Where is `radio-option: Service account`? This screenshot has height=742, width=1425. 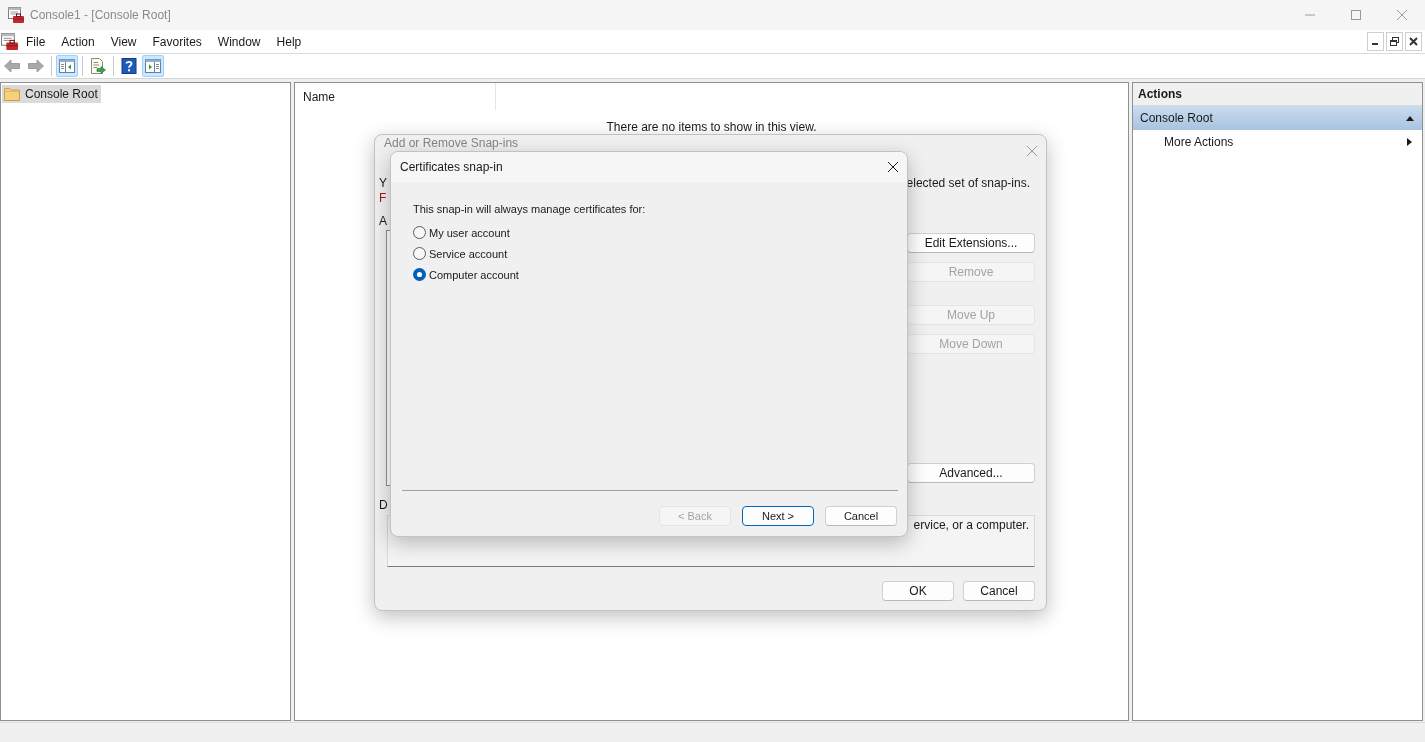
radio-option: Service account is located at coordinates (460, 253).